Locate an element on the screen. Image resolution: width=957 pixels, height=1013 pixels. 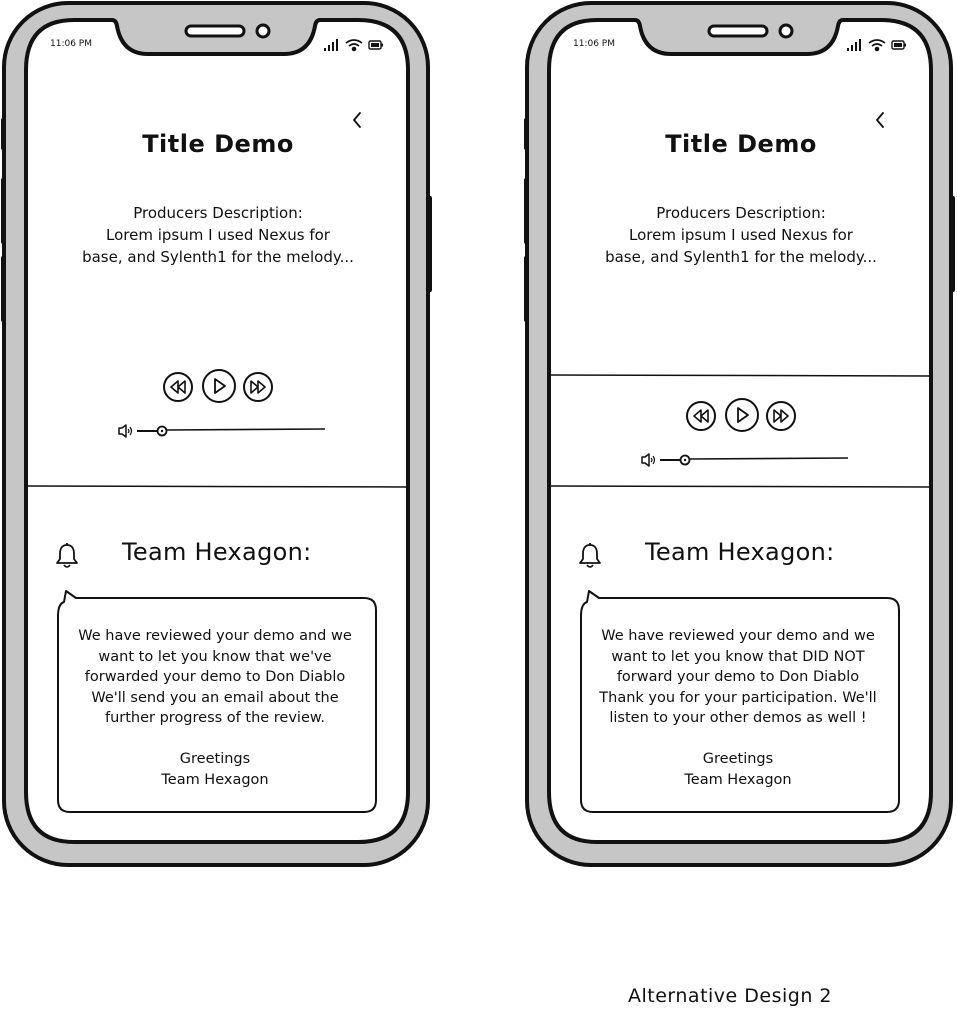
message-line: listen to your other demos as well ! is located at coordinates (738, 718).